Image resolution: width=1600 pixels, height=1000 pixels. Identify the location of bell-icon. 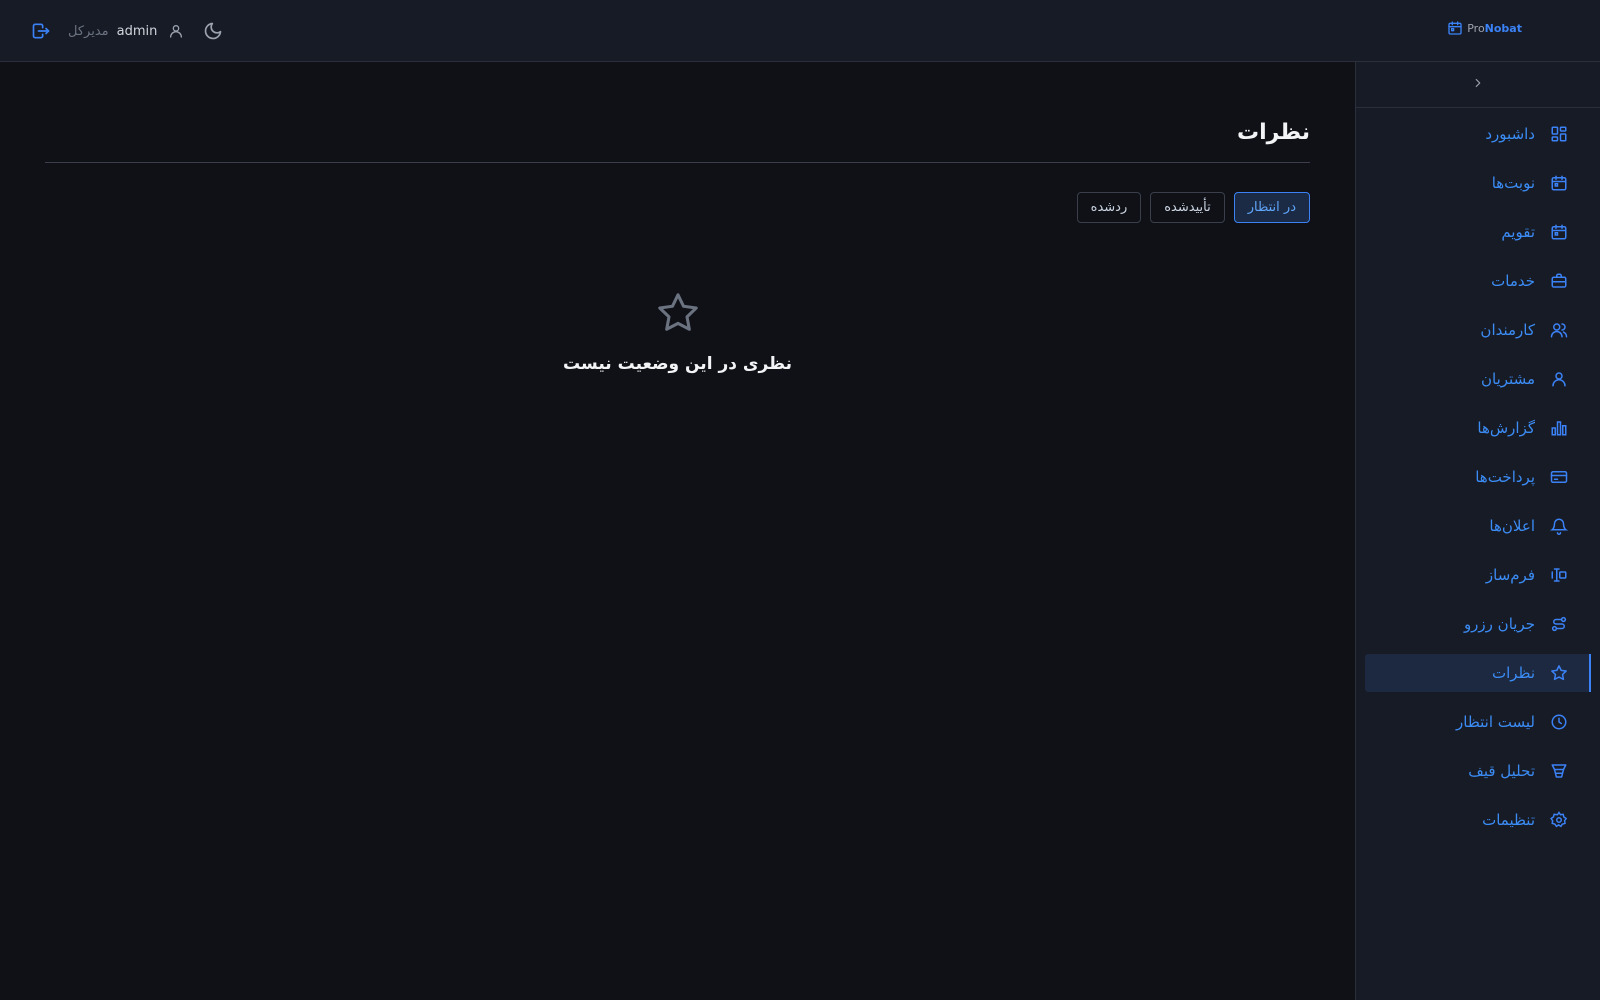
(1559, 526).